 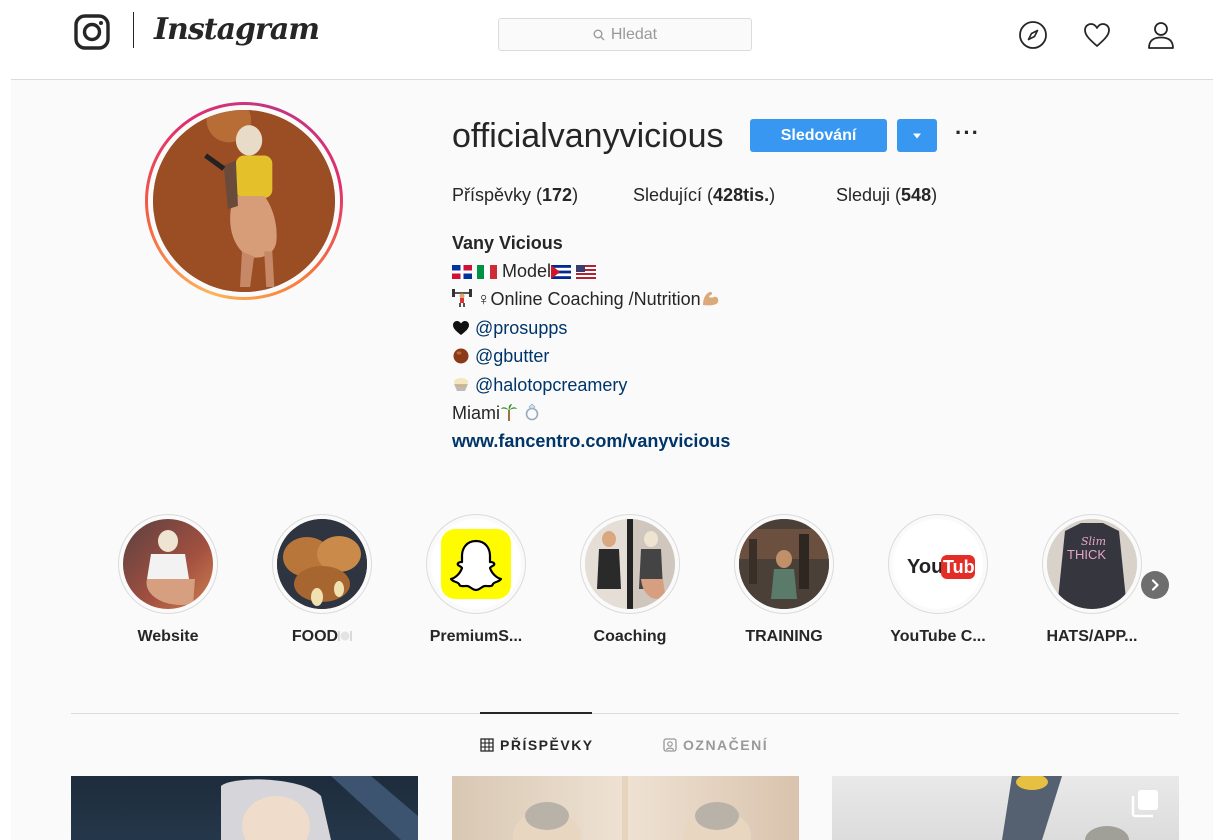 What do you see at coordinates (1097, 35) in the screenshot?
I see `heart-icon` at bounding box center [1097, 35].